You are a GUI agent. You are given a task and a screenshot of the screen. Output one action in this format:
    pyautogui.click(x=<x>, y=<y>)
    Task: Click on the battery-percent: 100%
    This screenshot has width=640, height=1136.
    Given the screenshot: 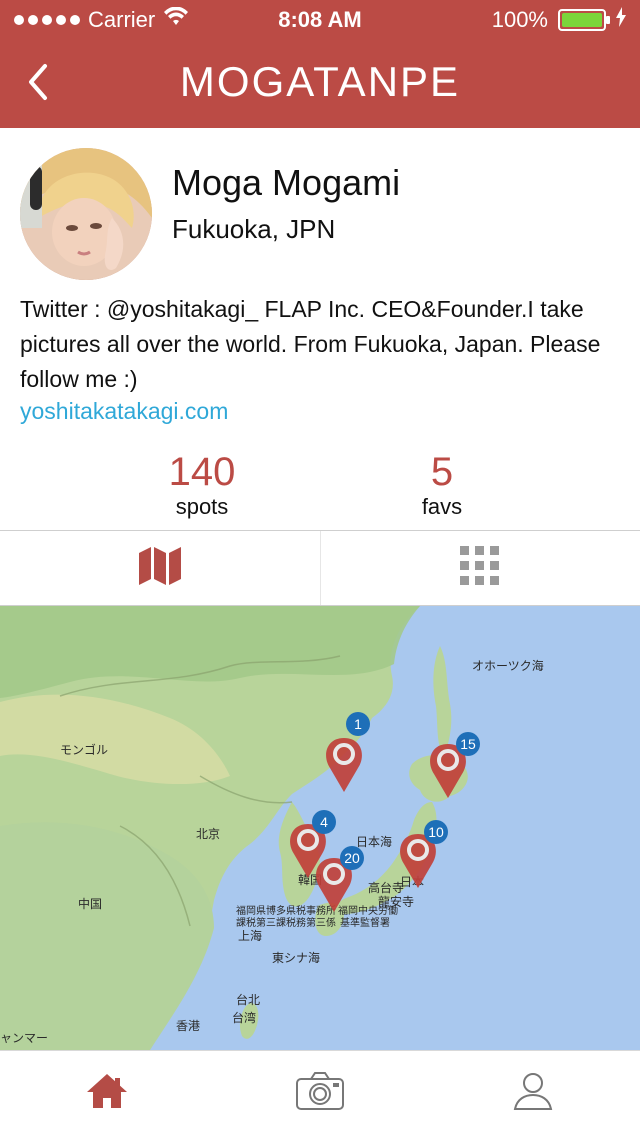 What is the action you would take?
    pyautogui.click(x=519, y=19)
    